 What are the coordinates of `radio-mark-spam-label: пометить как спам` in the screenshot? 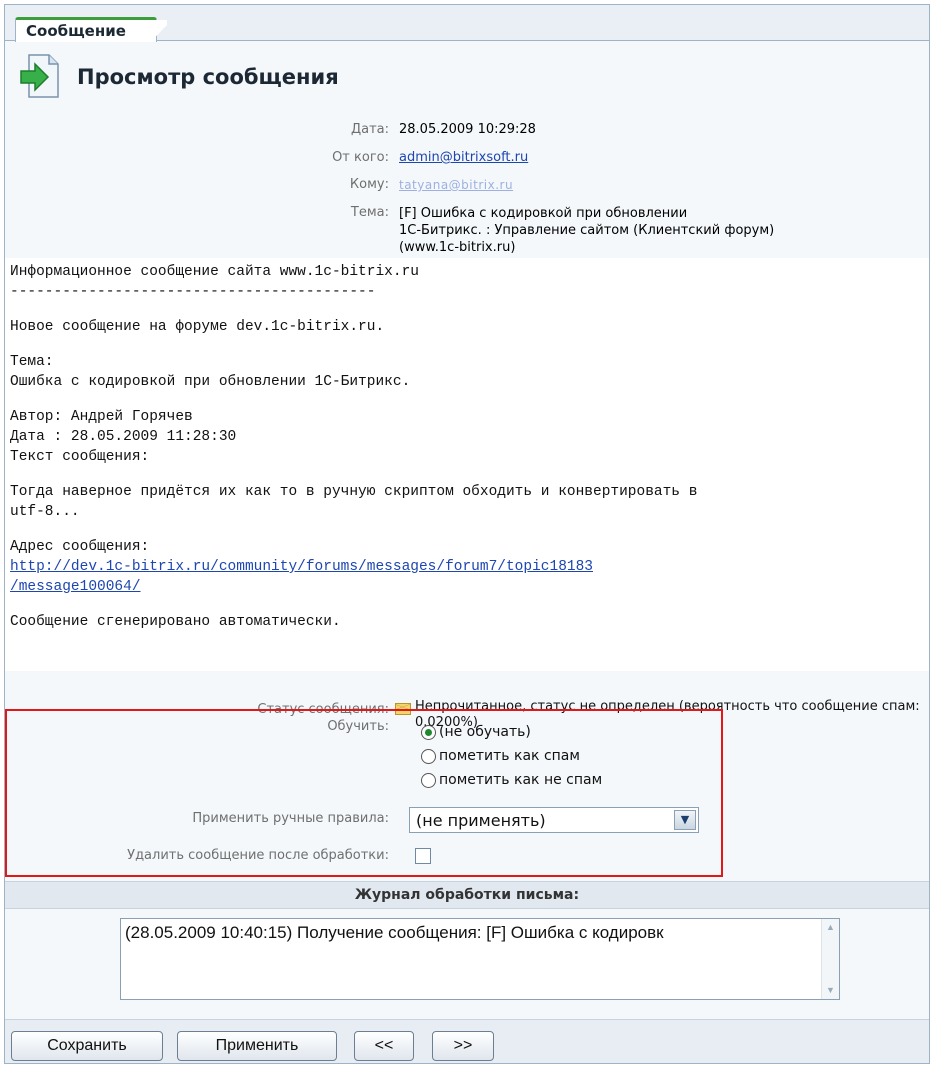 It's located at (509, 756).